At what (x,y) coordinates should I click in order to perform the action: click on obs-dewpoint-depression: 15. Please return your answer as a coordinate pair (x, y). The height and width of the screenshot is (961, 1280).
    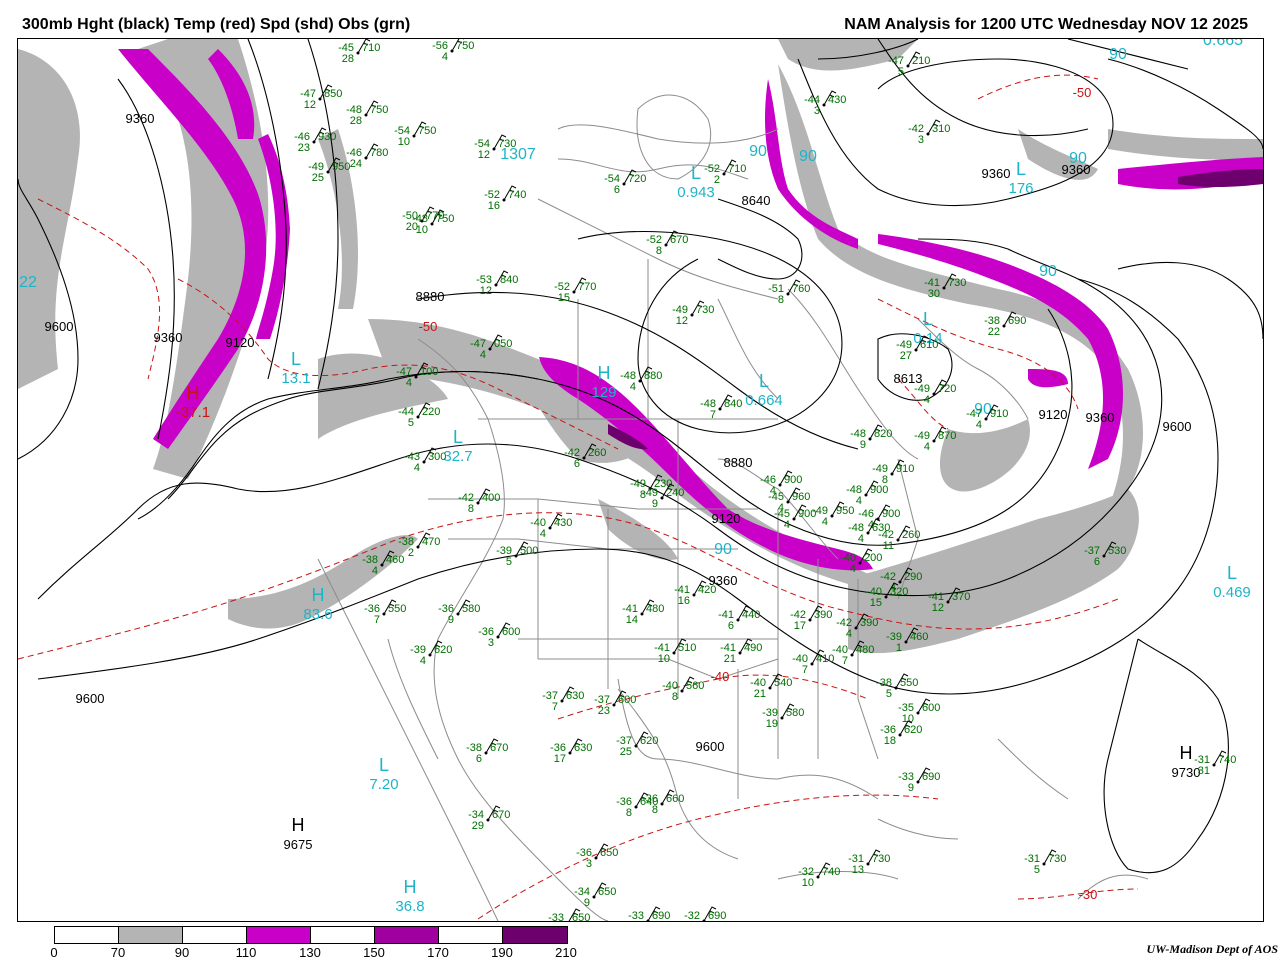
    Looking at the image, I should click on (564, 298).